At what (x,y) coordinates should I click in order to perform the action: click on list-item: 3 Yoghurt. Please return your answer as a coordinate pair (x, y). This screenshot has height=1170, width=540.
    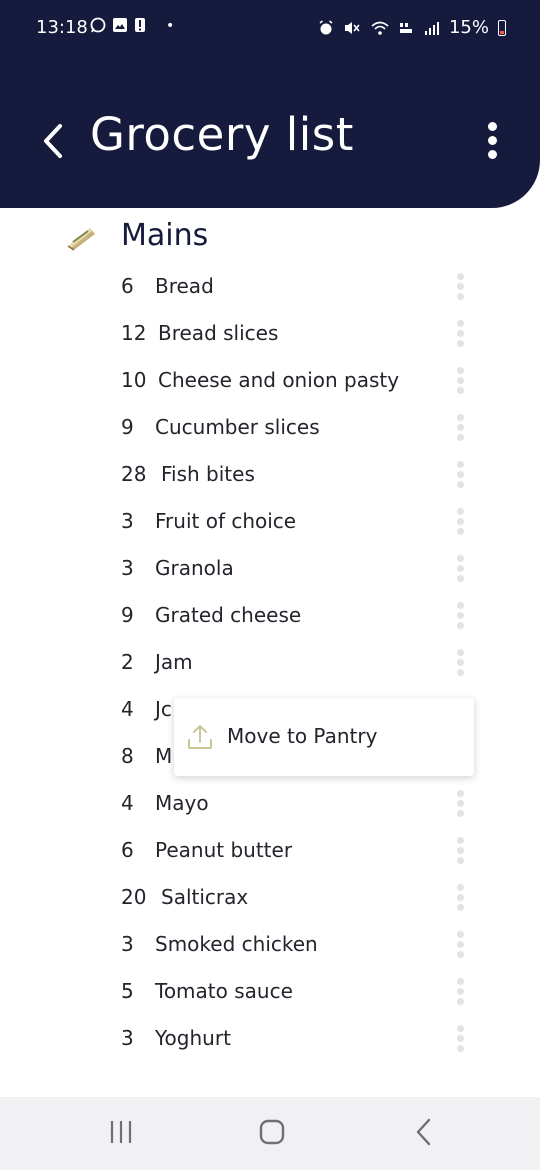
    Looking at the image, I should click on (270, 1038).